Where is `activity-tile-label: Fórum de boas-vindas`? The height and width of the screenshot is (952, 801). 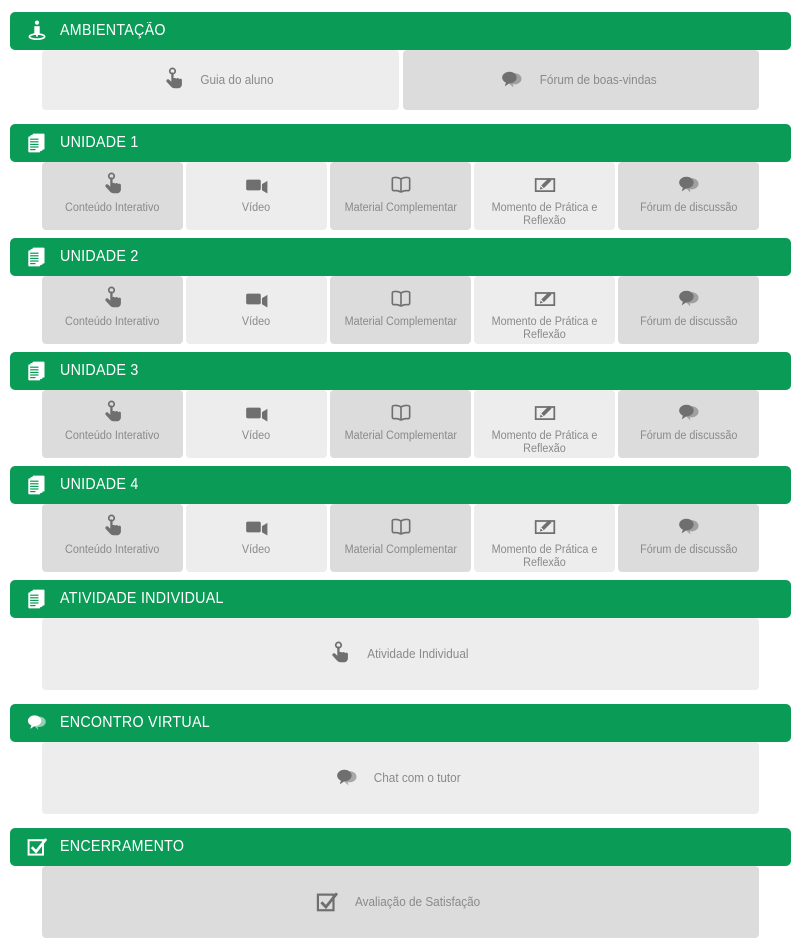 activity-tile-label: Fórum de boas-vindas is located at coordinates (598, 79).